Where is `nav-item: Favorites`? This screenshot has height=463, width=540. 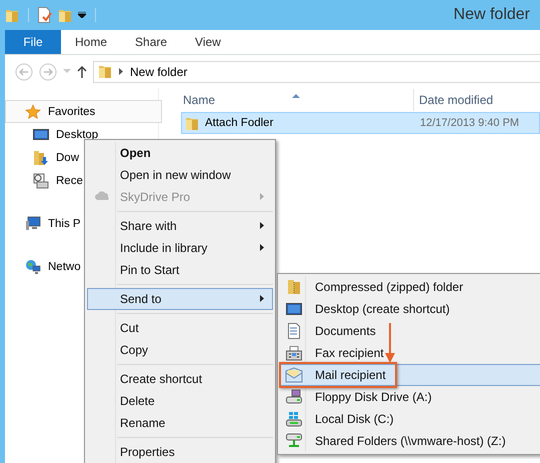
nav-item: Favorites is located at coordinates (83, 111).